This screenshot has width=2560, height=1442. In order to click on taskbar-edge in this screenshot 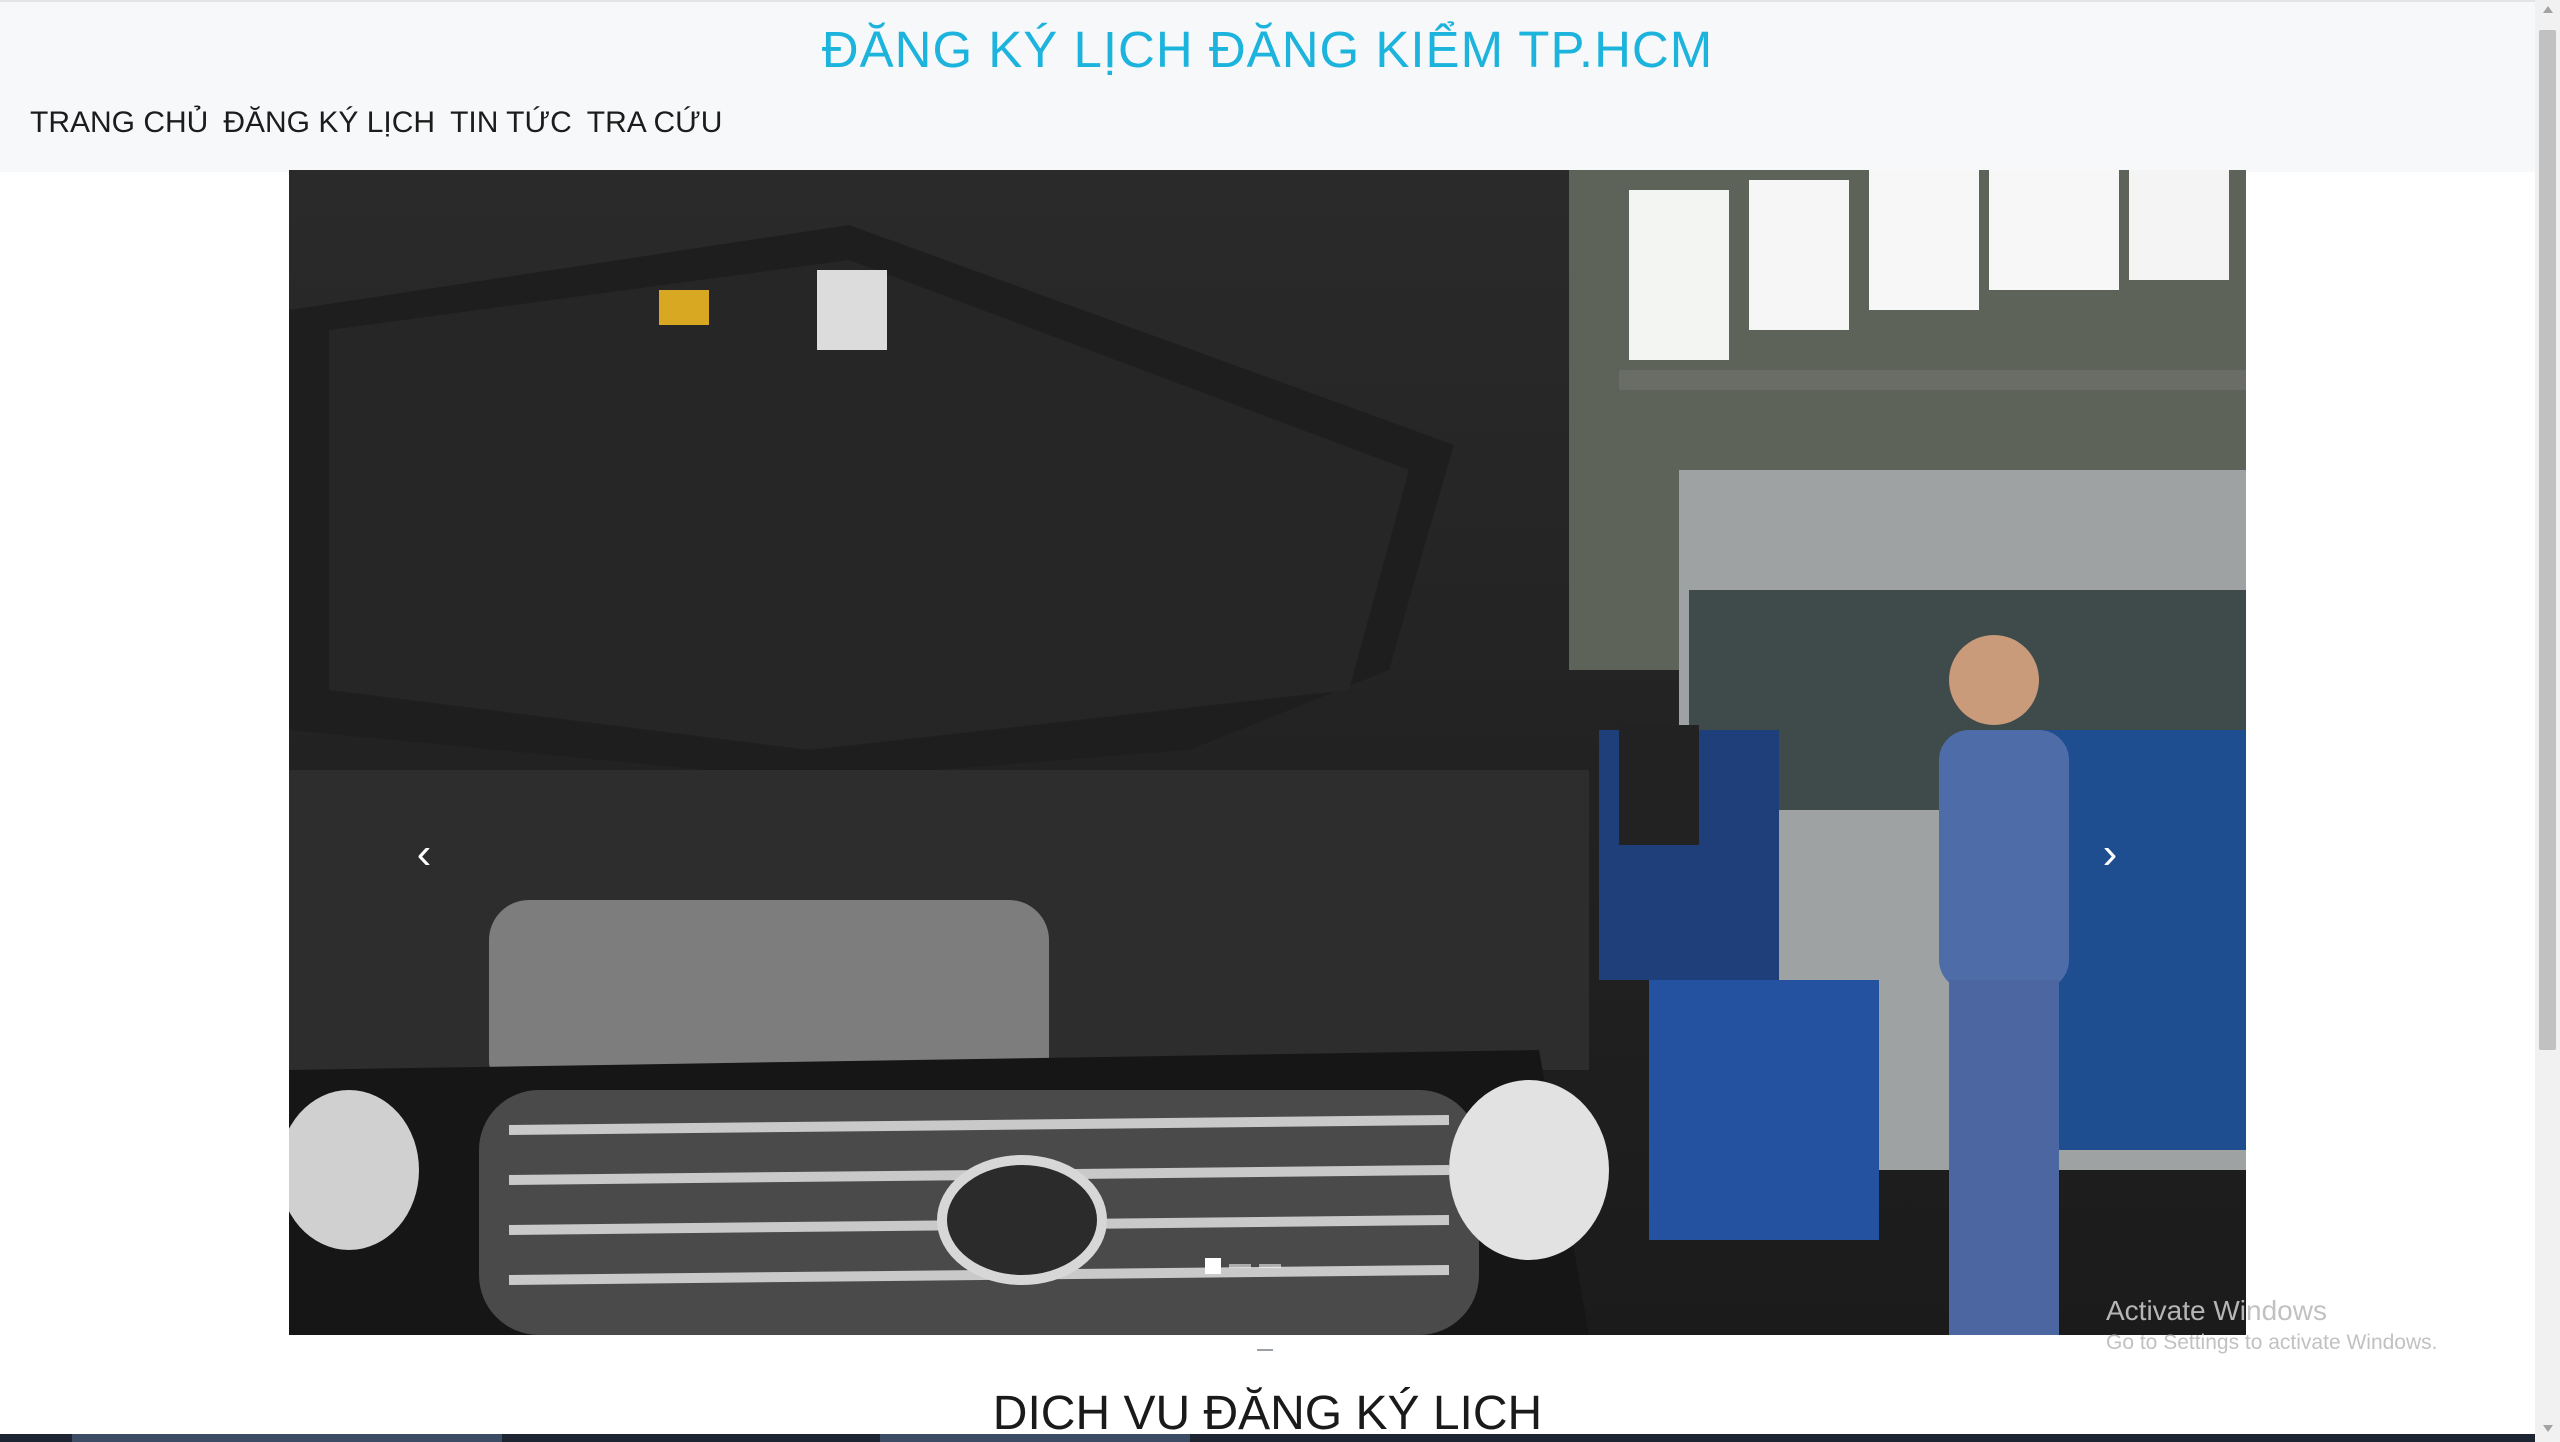, I will do `click(1267, 1438)`.